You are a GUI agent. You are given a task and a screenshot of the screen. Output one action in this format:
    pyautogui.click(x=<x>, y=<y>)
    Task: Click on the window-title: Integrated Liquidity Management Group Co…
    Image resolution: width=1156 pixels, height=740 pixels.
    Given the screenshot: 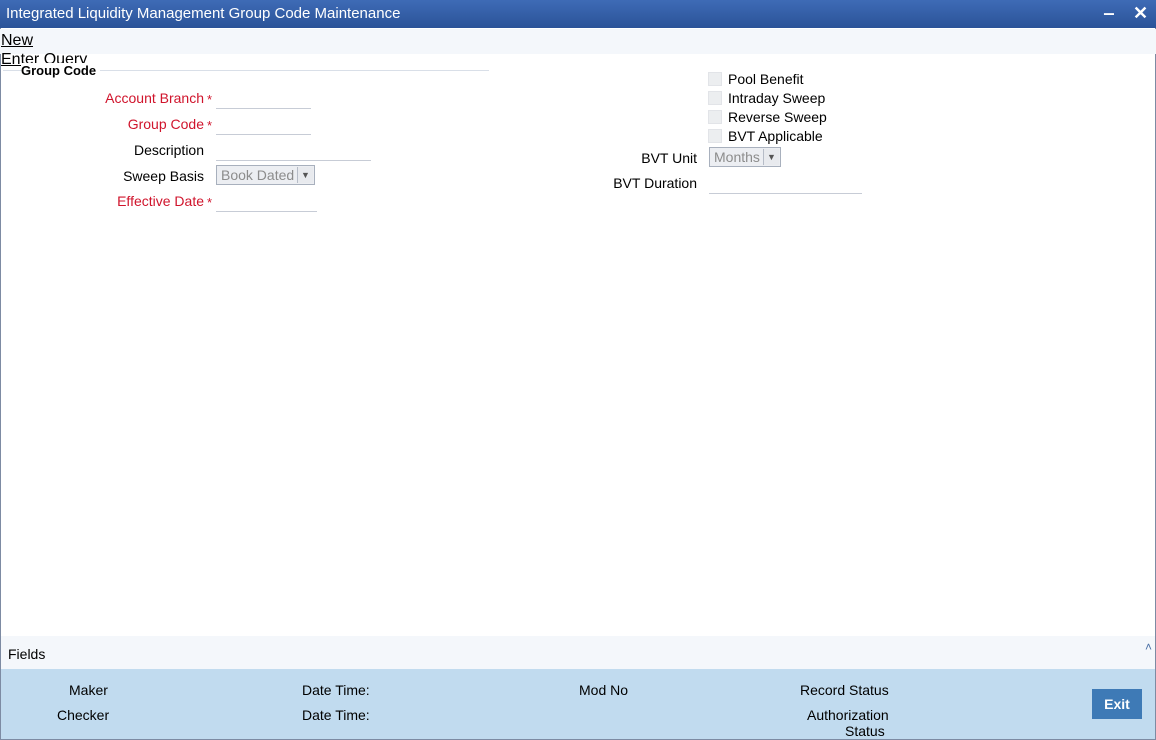 What is the action you would take?
    pyautogui.click(x=203, y=13)
    